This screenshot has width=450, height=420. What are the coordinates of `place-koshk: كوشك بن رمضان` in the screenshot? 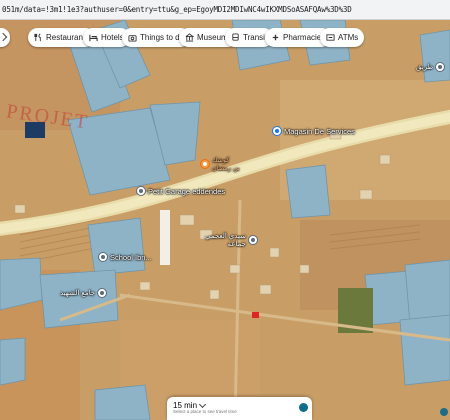 It's located at (220, 164).